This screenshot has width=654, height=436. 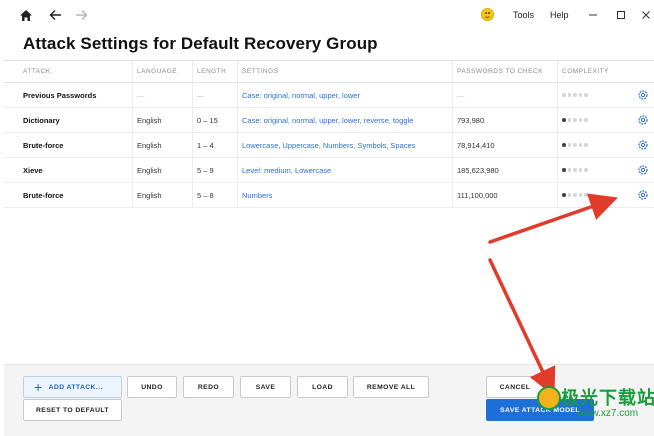 What do you see at coordinates (257, 195) in the screenshot?
I see `attack-settings-link: Numbers` at bounding box center [257, 195].